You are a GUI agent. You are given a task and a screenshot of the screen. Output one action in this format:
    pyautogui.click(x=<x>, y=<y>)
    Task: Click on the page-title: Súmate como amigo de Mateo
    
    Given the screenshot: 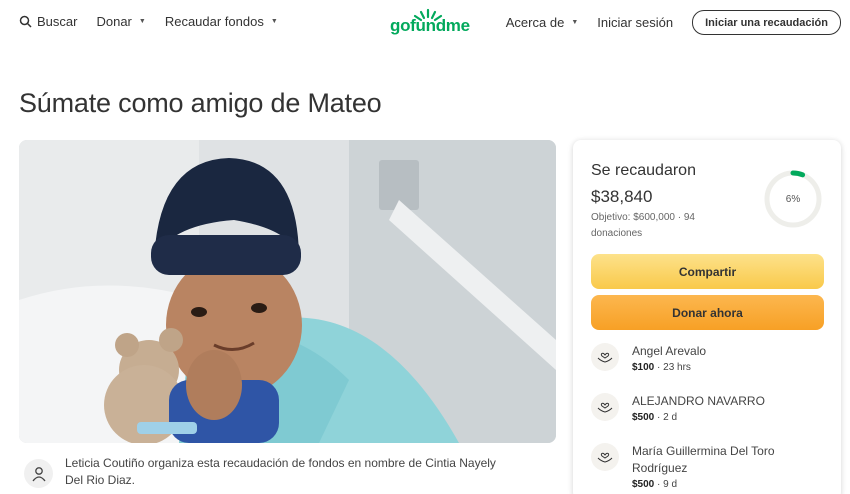 What is the action you would take?
    pyautogui.click(x=200, y=103)
    